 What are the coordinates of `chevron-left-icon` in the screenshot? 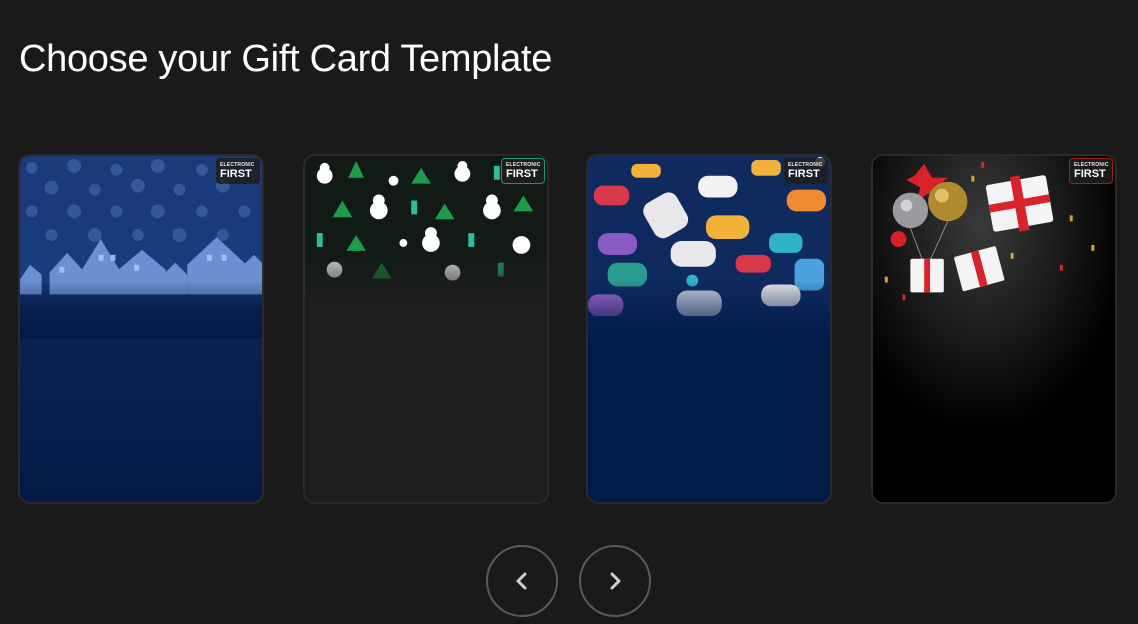 It's located at (521, 581).